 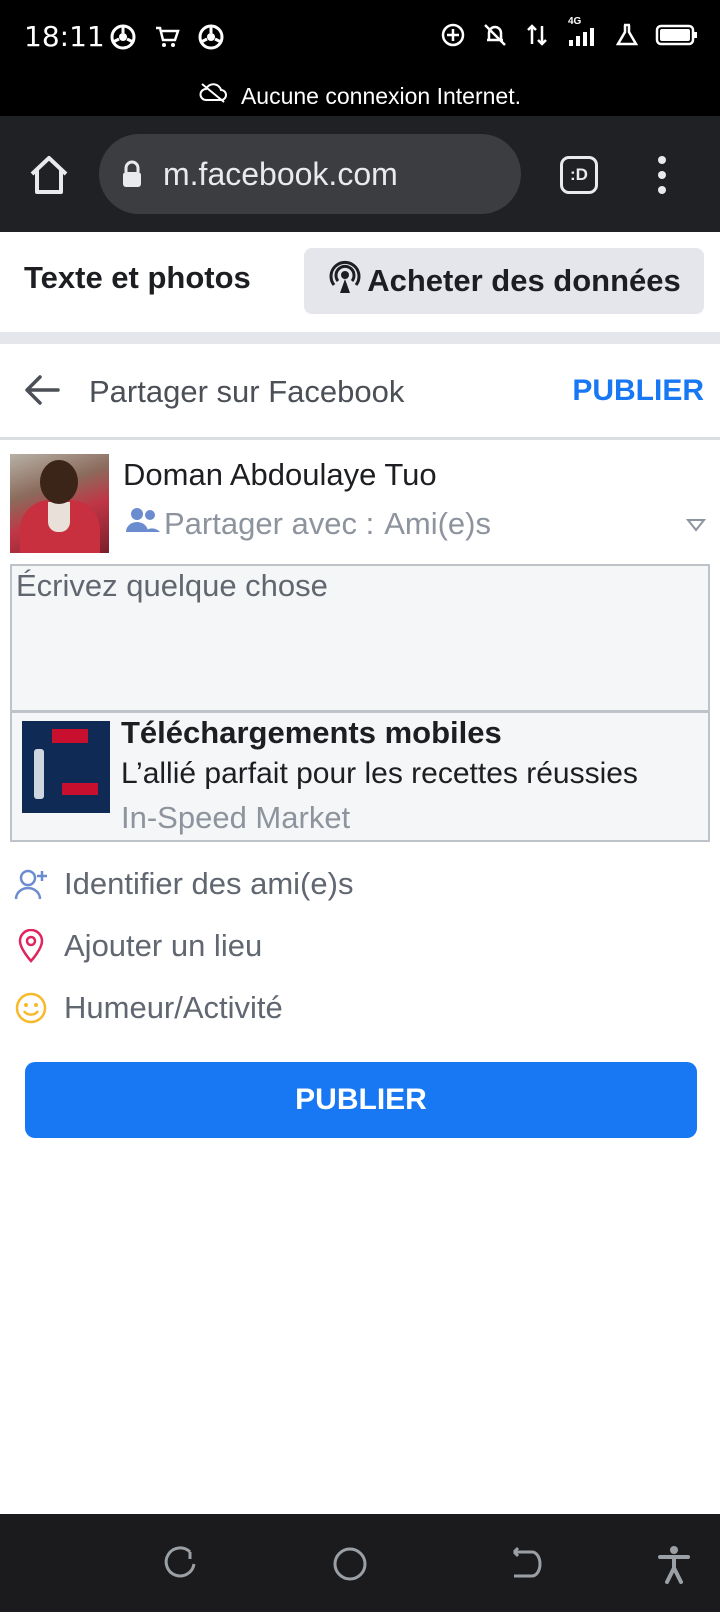 What do you see at coordinates (311, 732) in the screenshot?
I see `link-preview-title: Téléchargements mobiles` at bounding box center [311, 732].